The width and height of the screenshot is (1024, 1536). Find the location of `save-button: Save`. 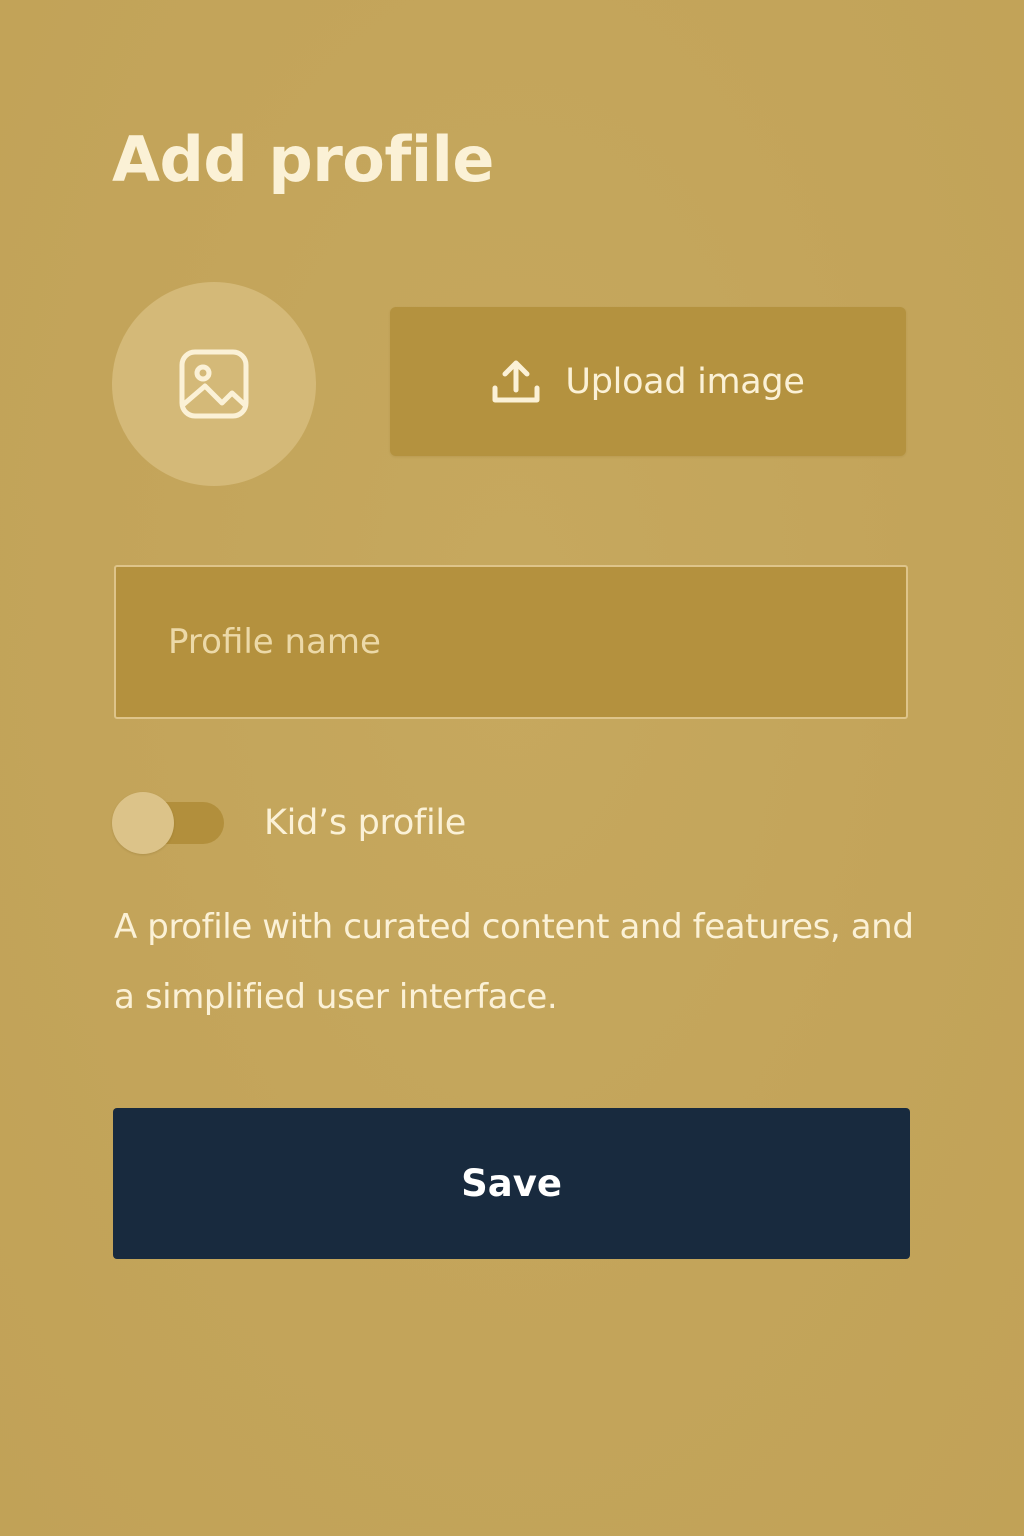

save-button: Save is located at coordinates (511, 1183).